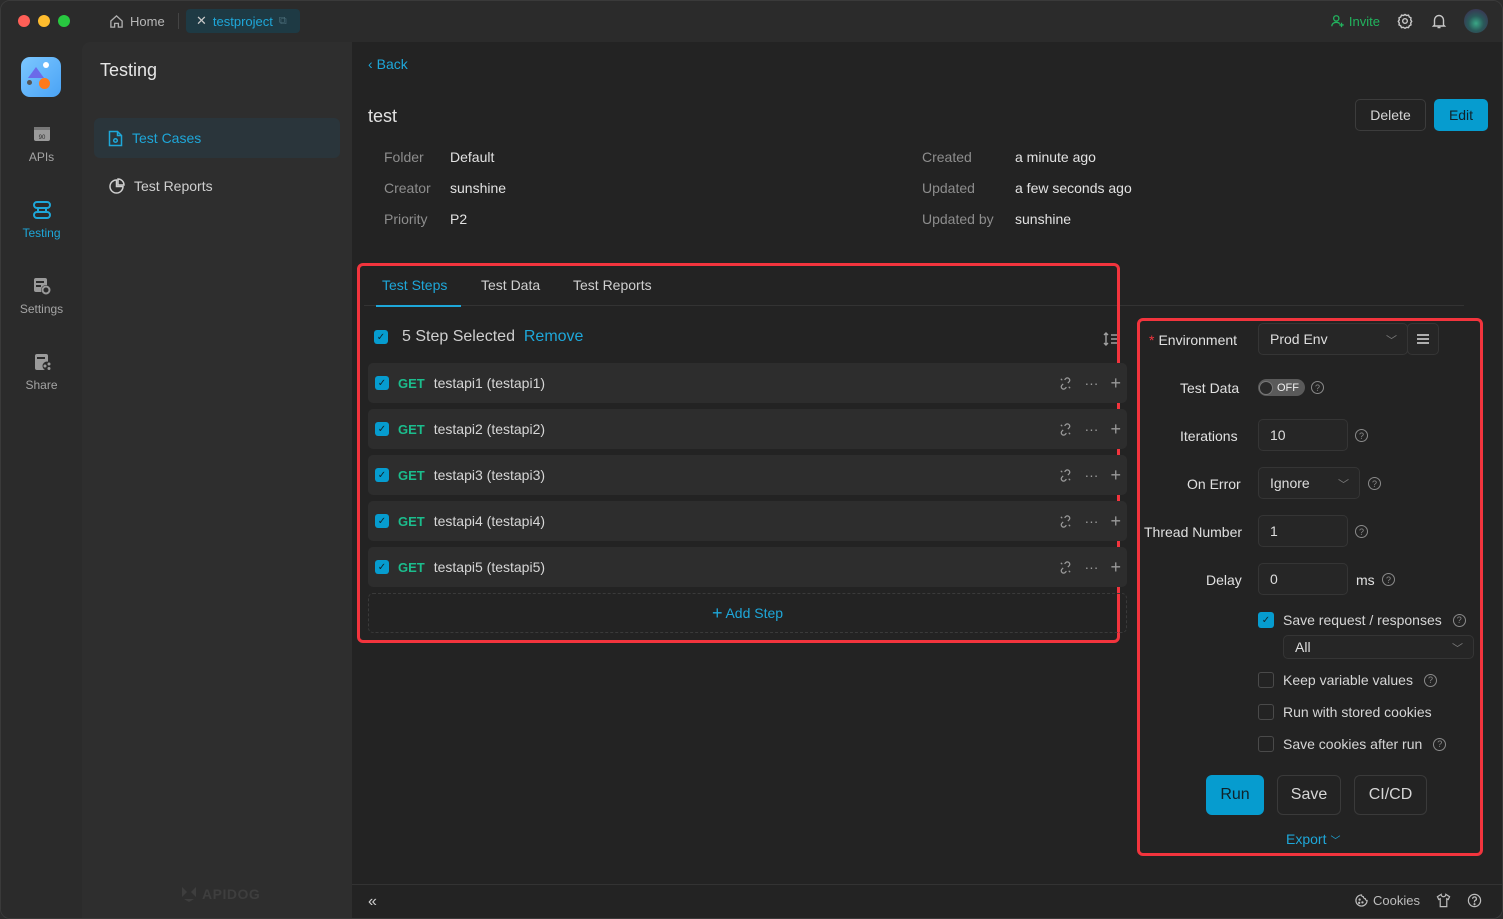 This screenshot has width=1503, height=919. I want to click on tab-home-label: Home, so click(147, 21).